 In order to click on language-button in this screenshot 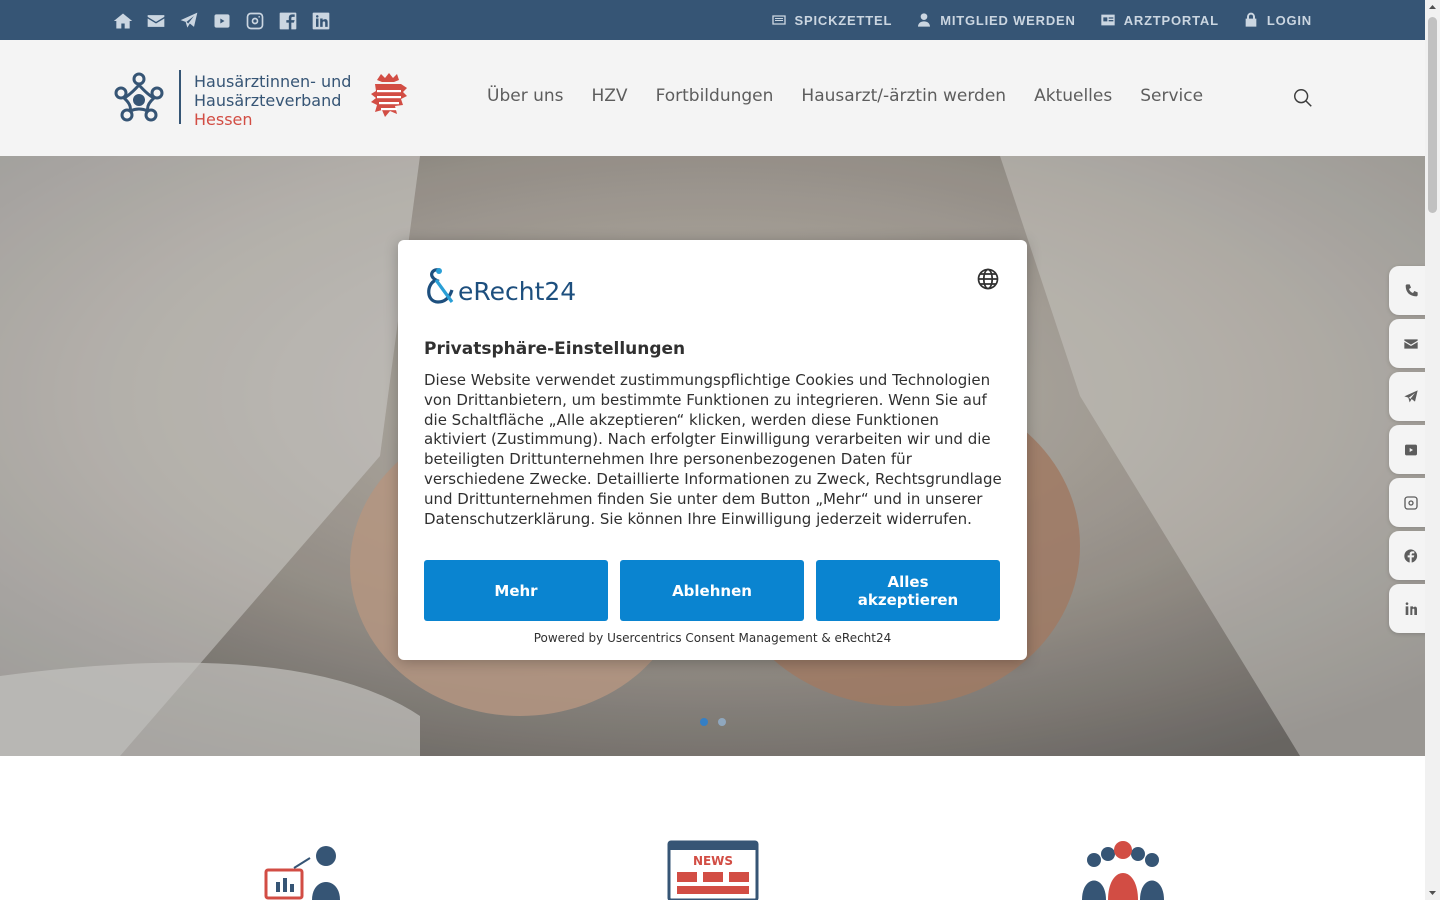, I will do `click(988, 279)`.